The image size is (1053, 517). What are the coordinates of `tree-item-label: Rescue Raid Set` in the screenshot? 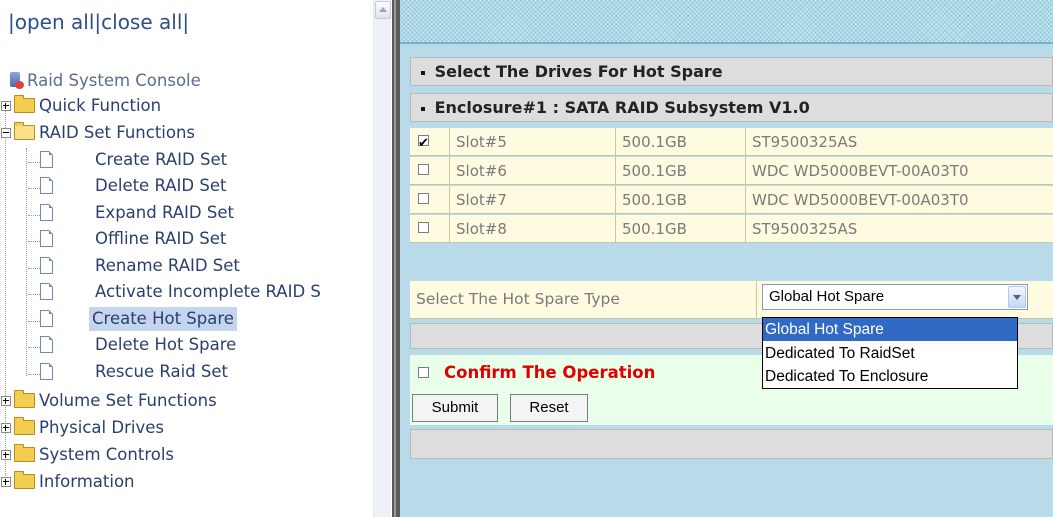 It's located at (162, 371).